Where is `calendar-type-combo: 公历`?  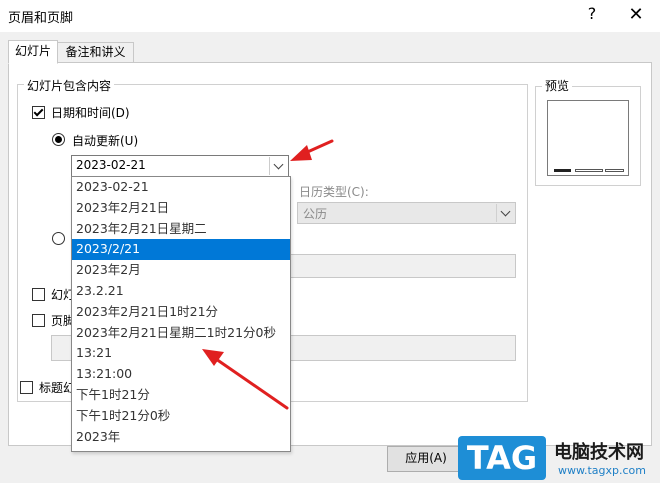
calendar-type-combo: 公历 is located at coordinates (406, 213).